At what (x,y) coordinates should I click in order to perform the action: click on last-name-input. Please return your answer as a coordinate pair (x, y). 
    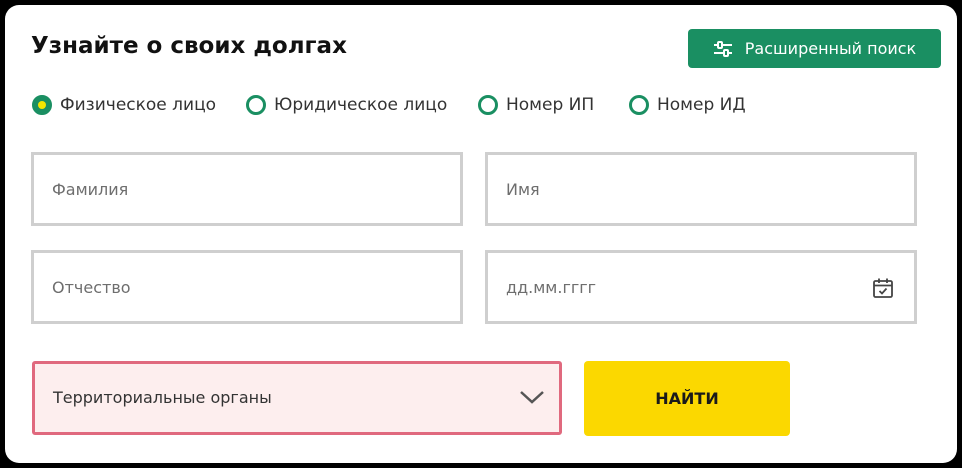
    Looking at the image, I should click on (247, 189).